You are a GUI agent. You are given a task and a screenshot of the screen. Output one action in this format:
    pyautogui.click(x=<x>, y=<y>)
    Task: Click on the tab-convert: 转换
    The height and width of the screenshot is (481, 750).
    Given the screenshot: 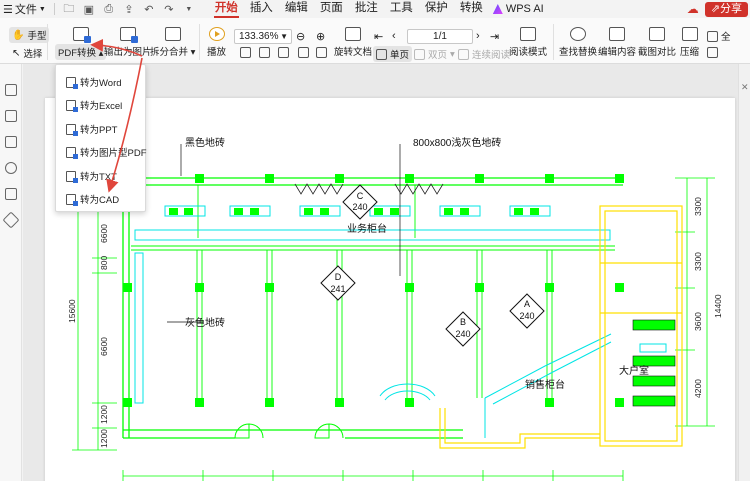 What is the action you would take?
    pyautogui.click(x=471, y=9)
    